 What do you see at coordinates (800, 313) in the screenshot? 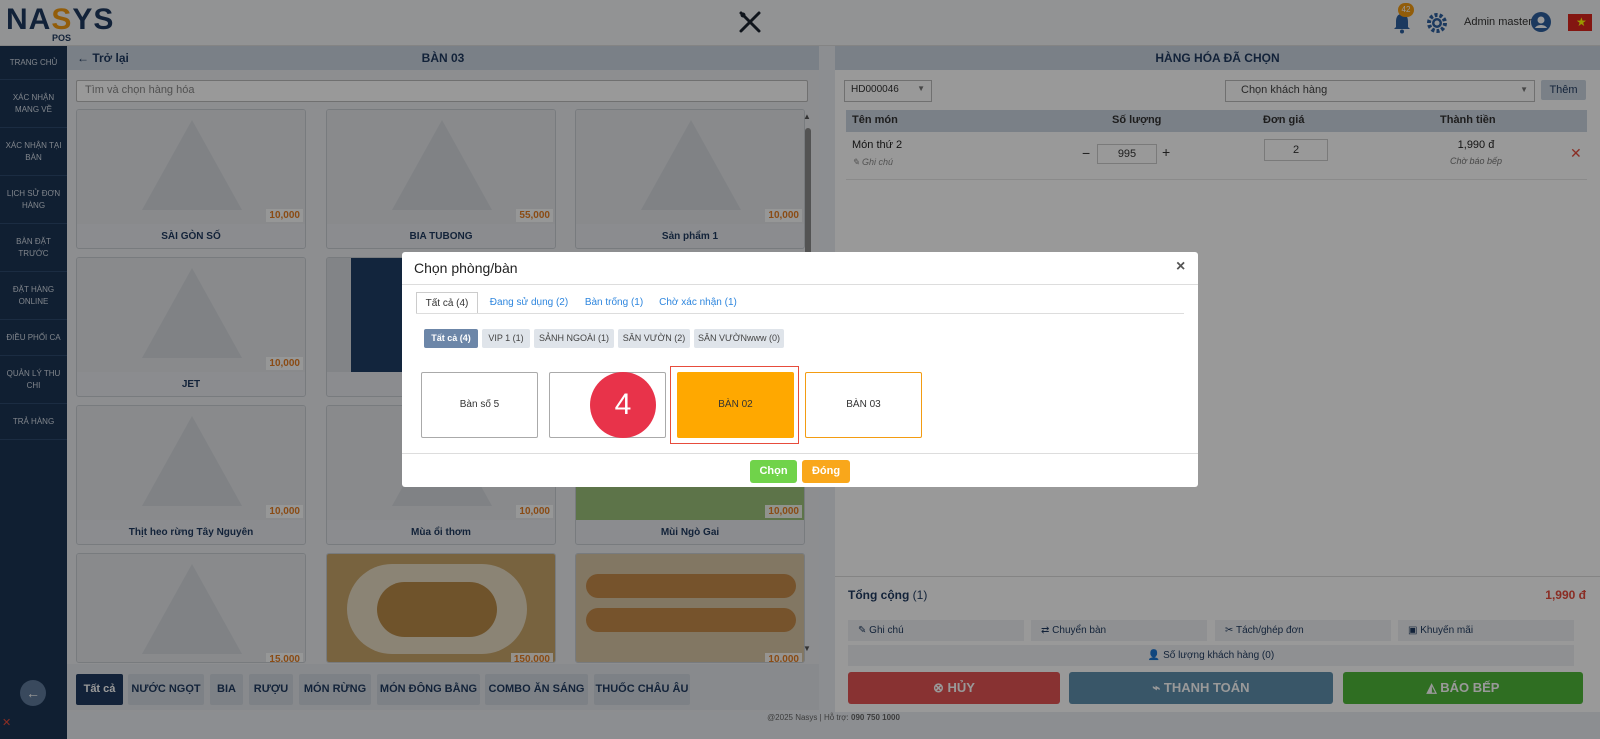
I see `tab-divider` at bounding box center [800, 313].